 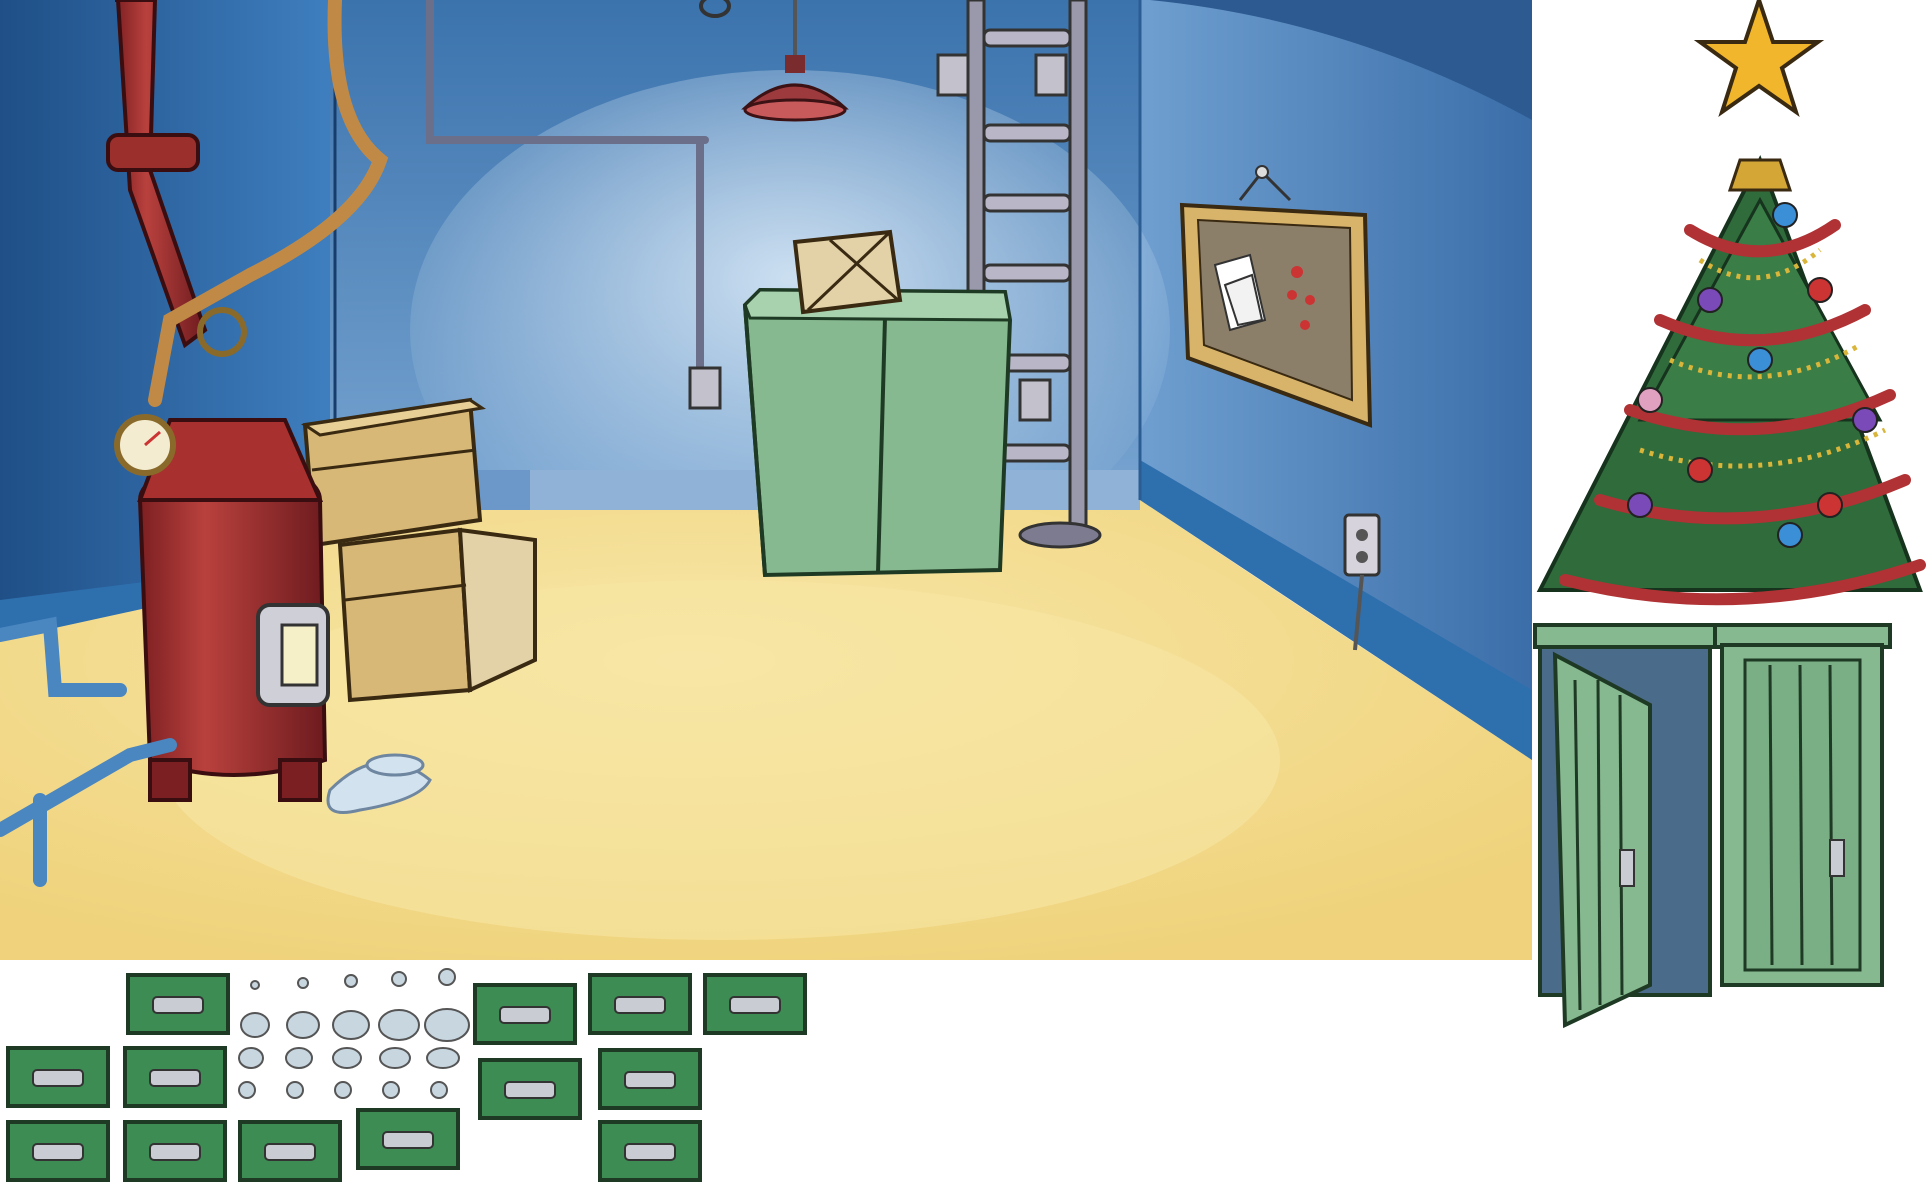 I want to click on file-drawer-sprites, so click(x=406, y=1077).